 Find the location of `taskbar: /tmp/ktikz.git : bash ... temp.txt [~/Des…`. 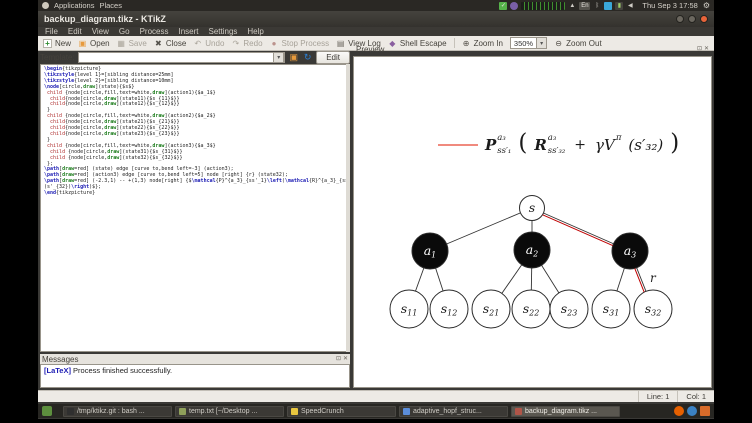

taskbar: /tmp/ktikz.git : bash ... temp.txt [~/Des… is located at coordinates (376, 411).